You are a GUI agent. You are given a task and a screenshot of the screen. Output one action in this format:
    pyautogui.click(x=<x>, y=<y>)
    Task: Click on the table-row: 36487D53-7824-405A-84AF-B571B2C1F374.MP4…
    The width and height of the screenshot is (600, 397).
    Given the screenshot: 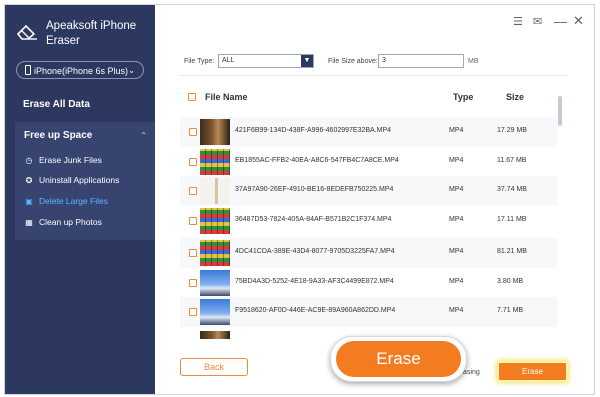 What is the action you would take?
    pyautogui.click(x=368, y=221)
    